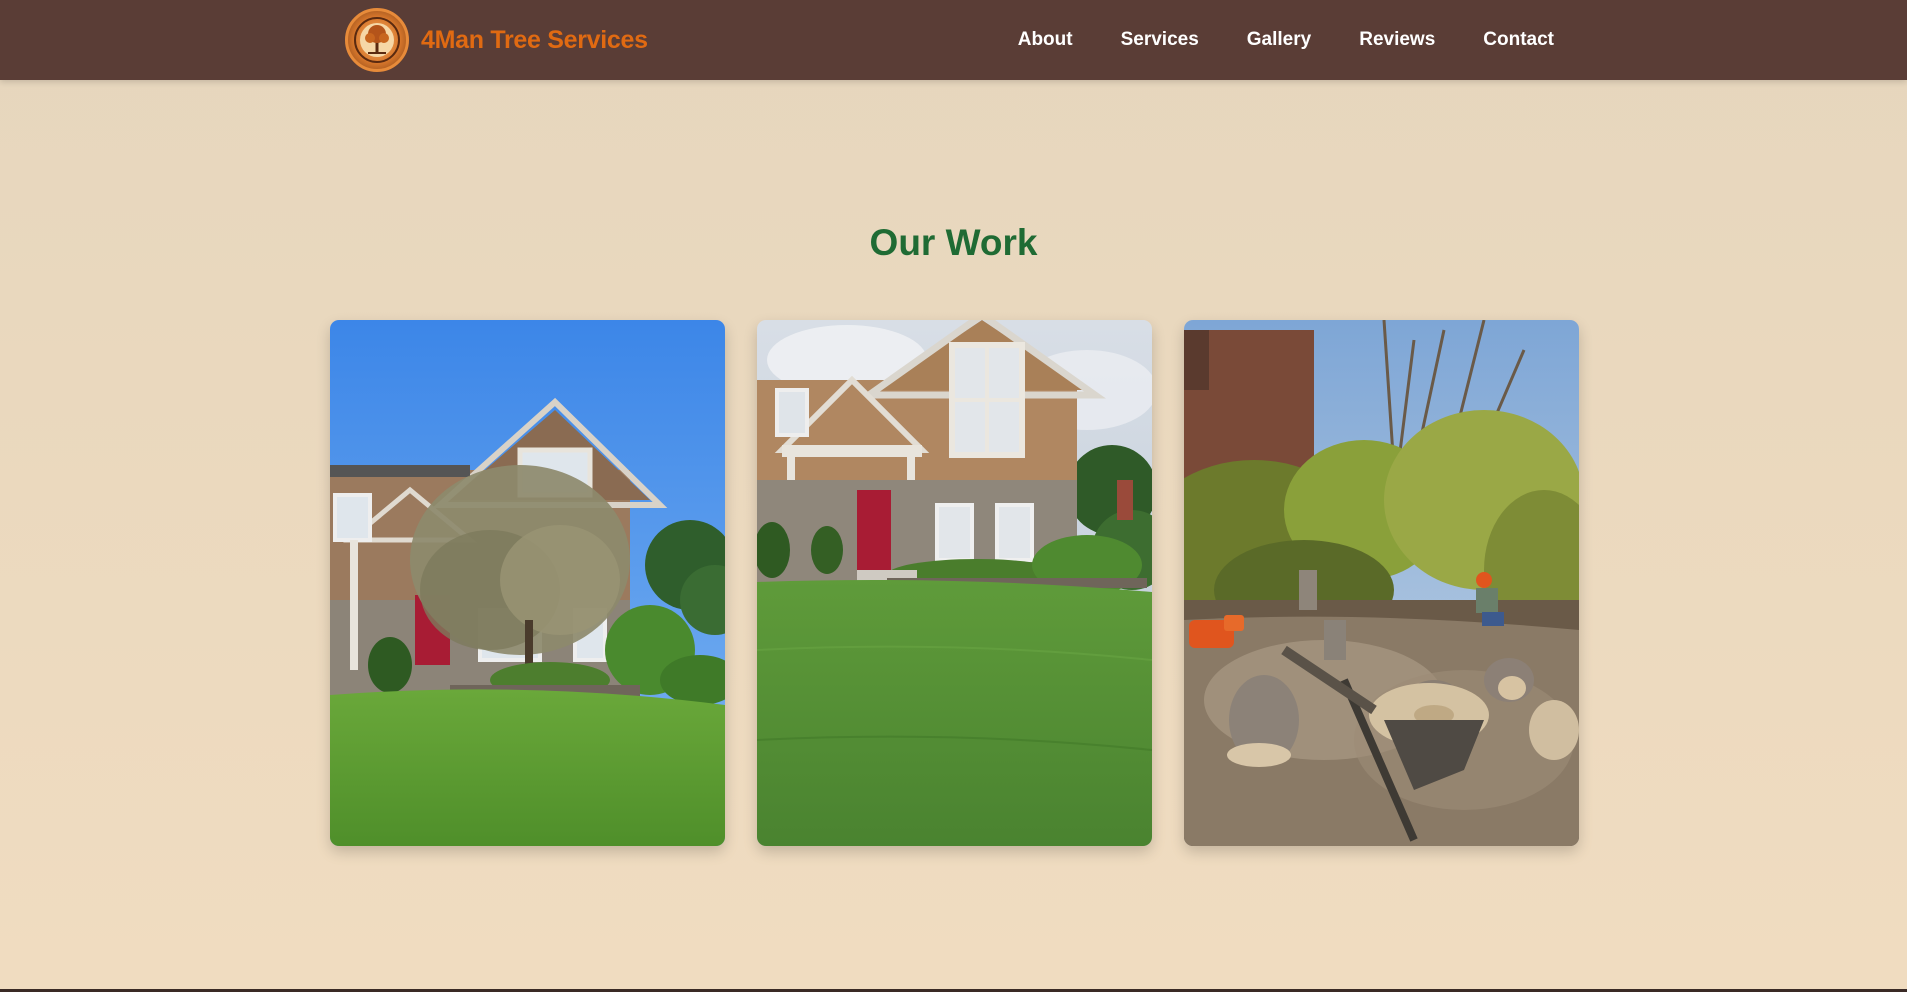 Image resolution: width=1907 pixels, height=992 pixels. Describe the element at coordinates (953, 242) in the screenshot. I see `section-title: Our Work` at that location.